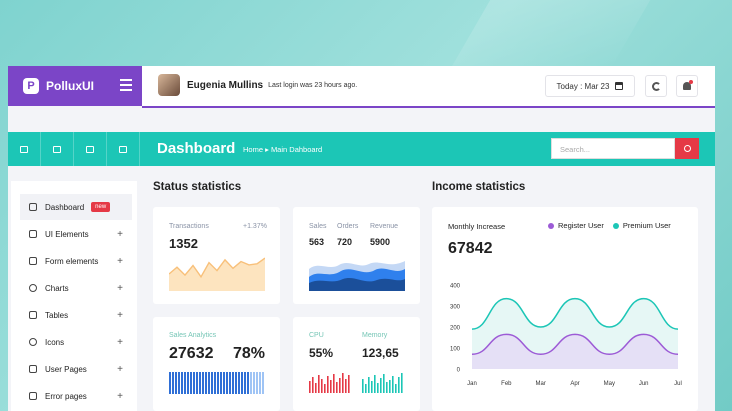 This screenshot has height=411, width=732. I want to click on quick-notes-button, so click(123, 149).